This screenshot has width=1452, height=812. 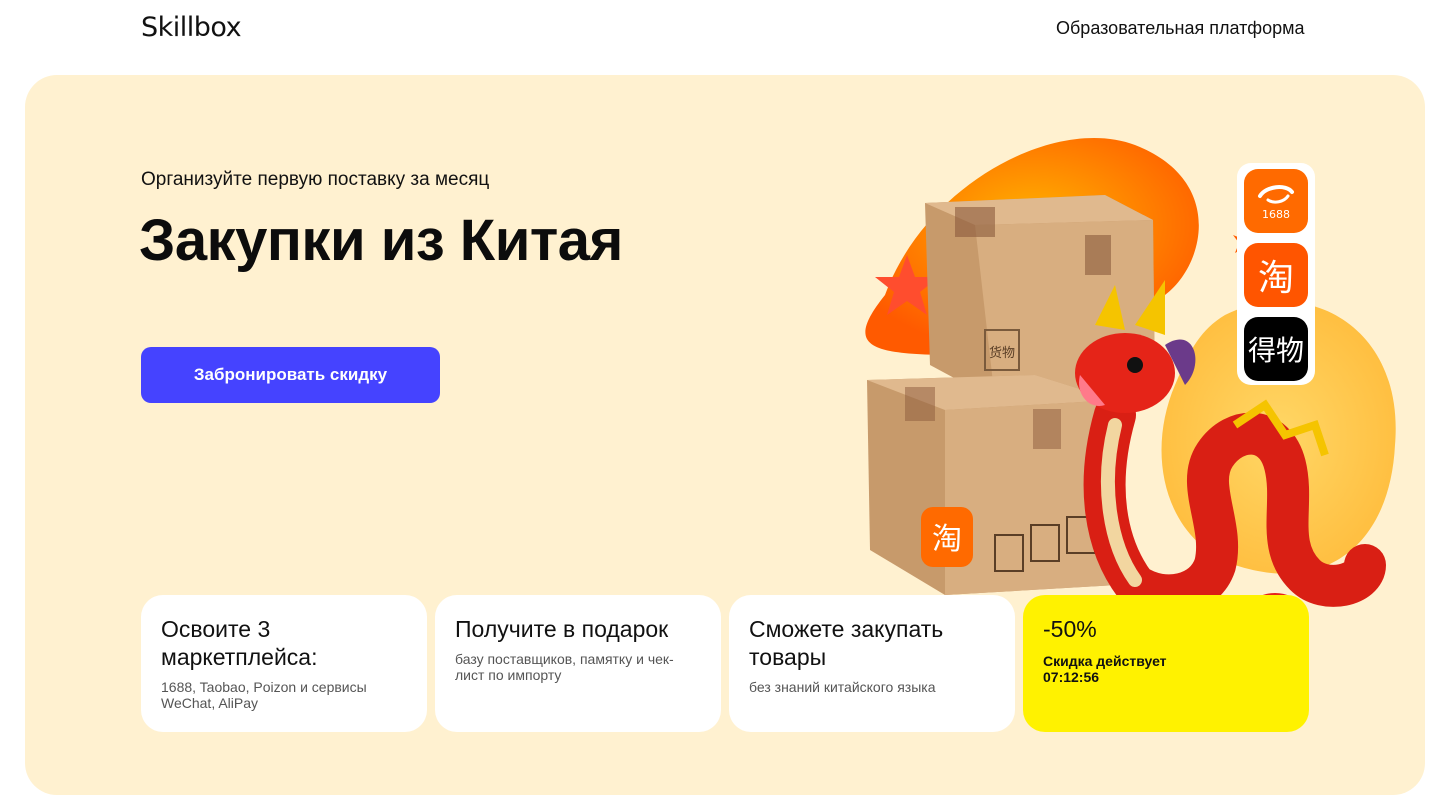 I want to click on card-title: Сможете закупать товары, so click(x=846, y=643).